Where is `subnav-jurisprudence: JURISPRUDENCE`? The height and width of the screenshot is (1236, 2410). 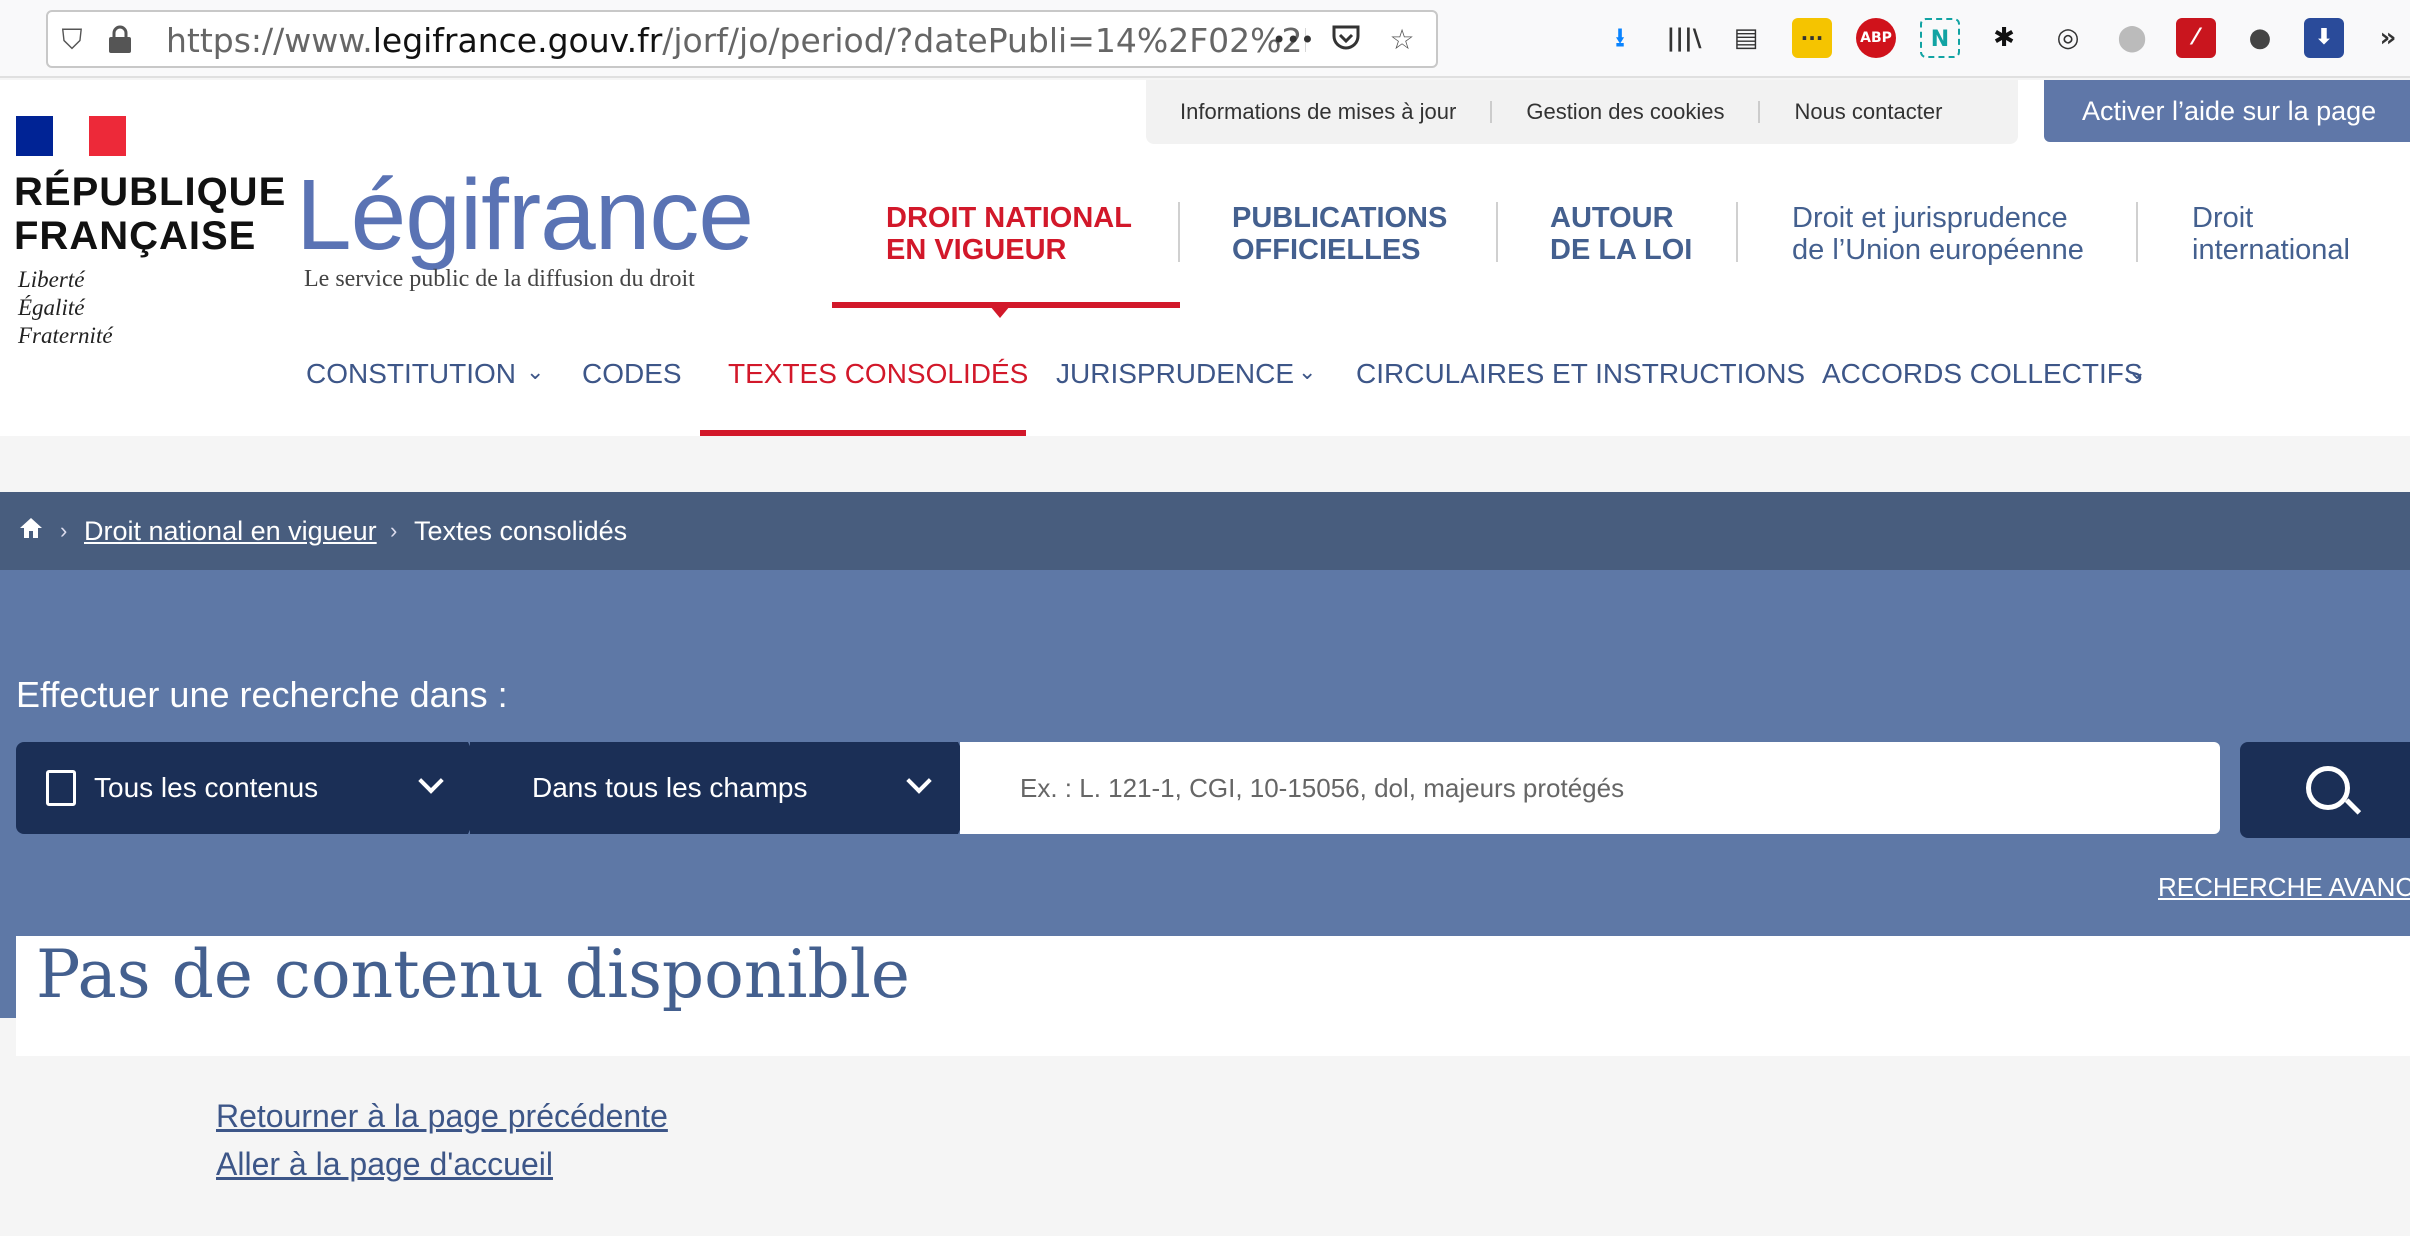
subnav-jurisprudence: JURISPRUDENCE is located at coordinates (1175, 374).